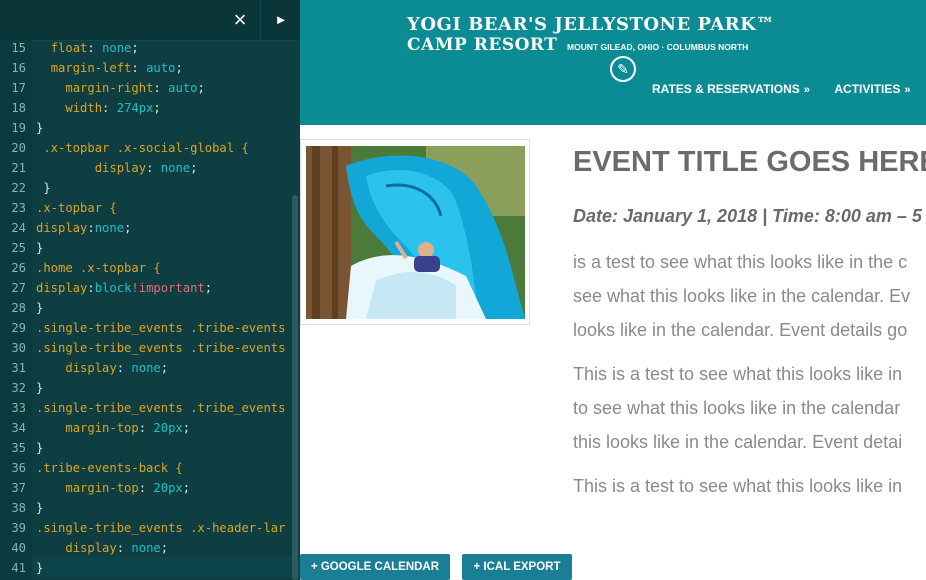 Image resolution: width=926 pixels, height=580 pixels. Describe the element at coordinates (726, 89) in the screenshot. I see `nav-item-label: RATES & RESERVATIONS` at that location.